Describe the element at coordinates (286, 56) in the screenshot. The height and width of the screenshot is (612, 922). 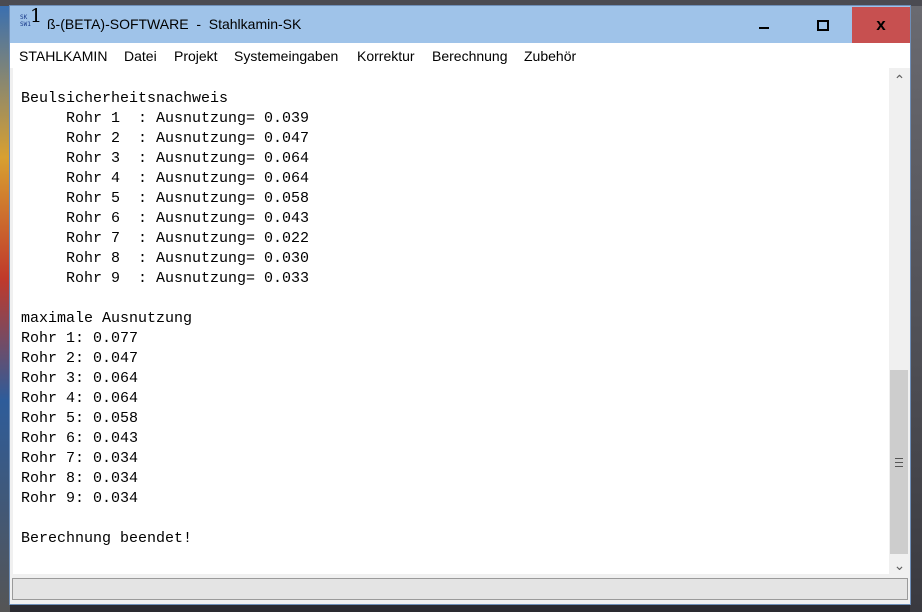
I see `menu-item-systemeingaben: Systemeingaben` at that location.